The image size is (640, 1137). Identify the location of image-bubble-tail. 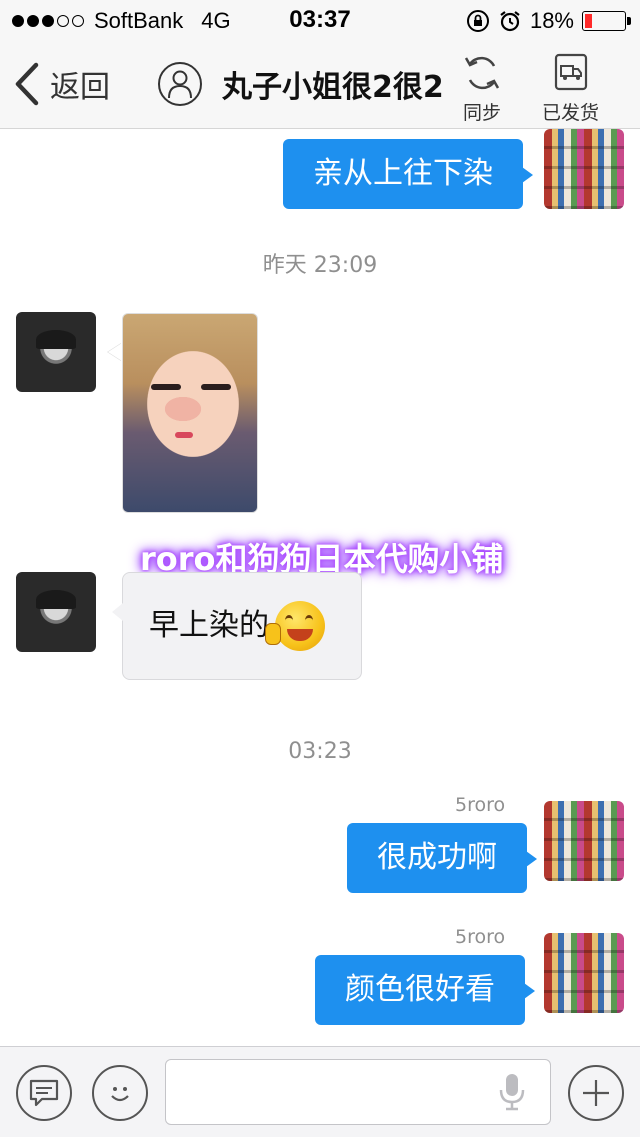
(115, 352).